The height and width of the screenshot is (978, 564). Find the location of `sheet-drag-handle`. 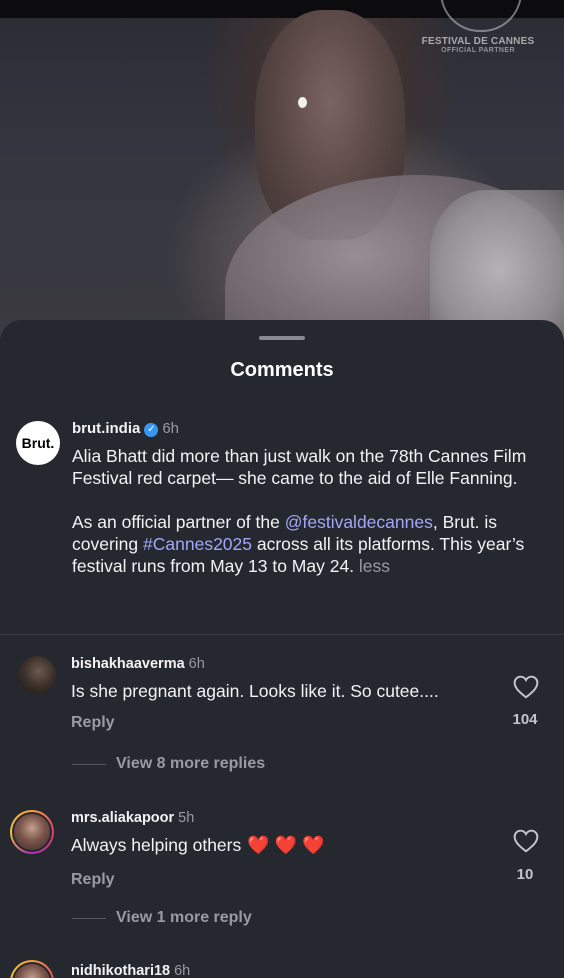

sheet-drag-handle is located at coordinates (282, 338).